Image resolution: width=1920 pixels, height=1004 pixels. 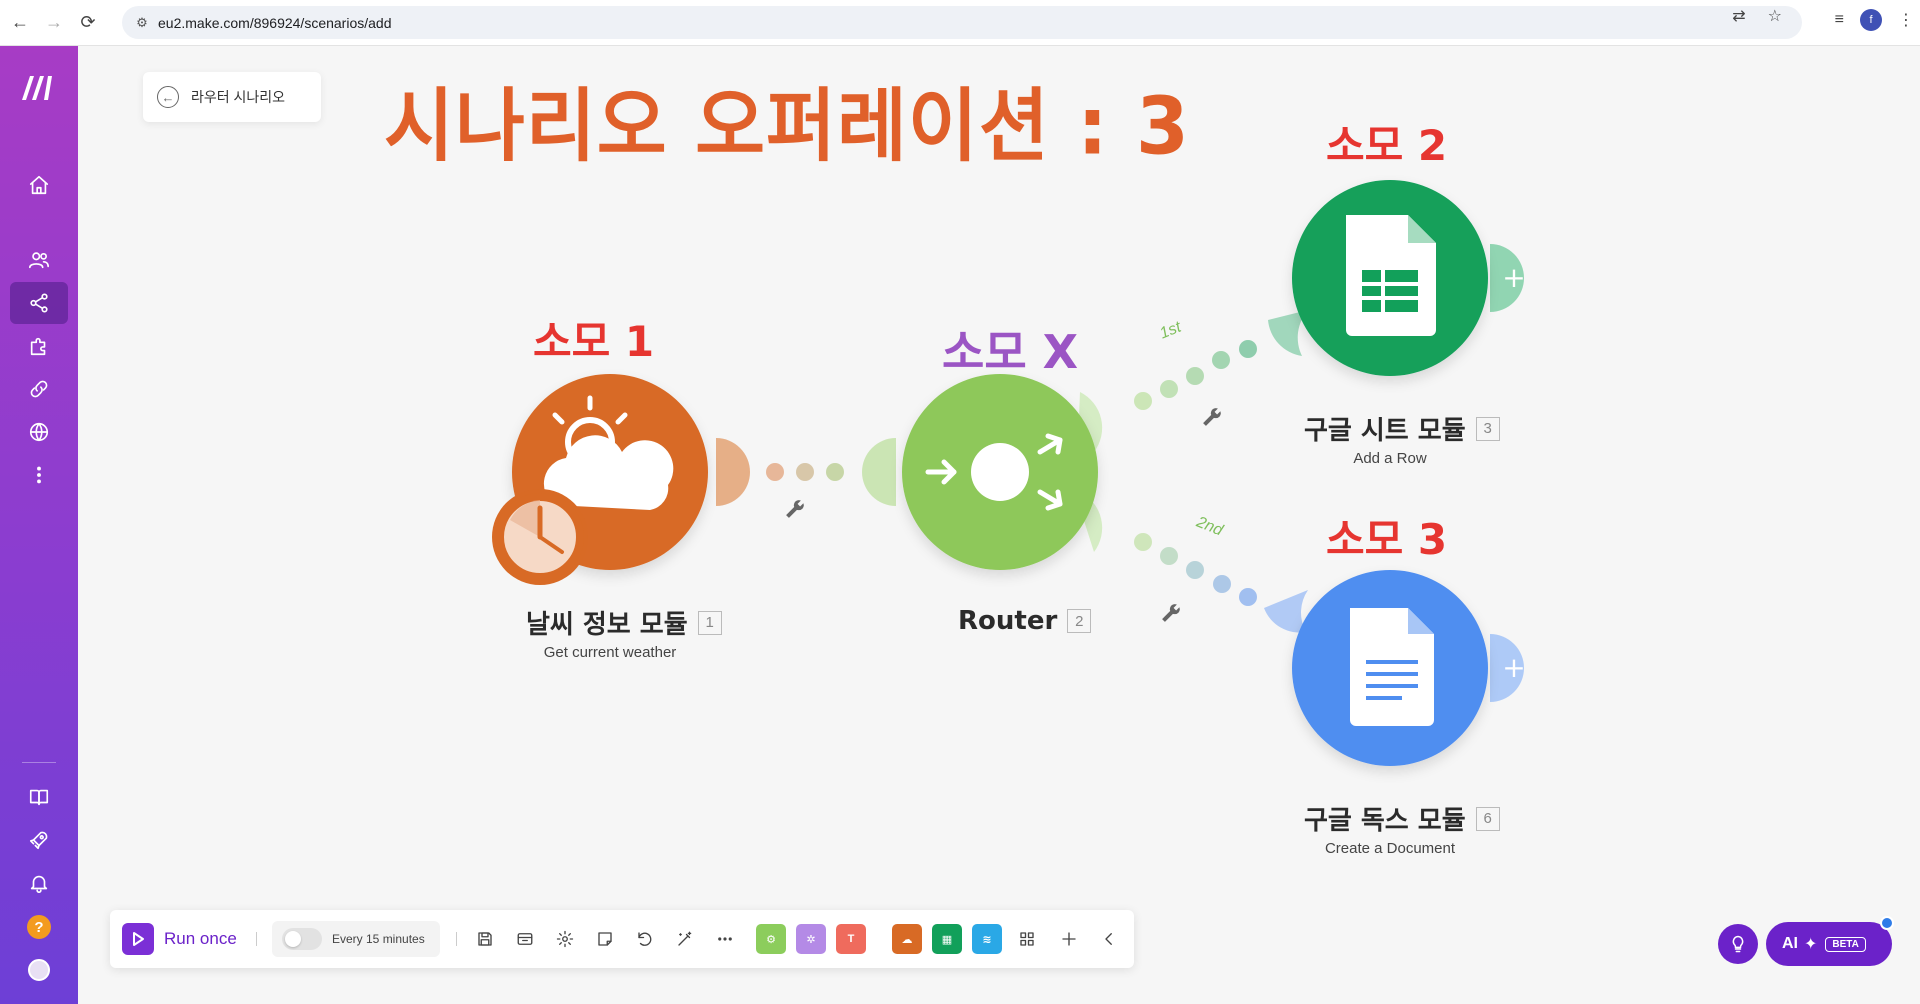 What do you see at coordinates (787, 126) in the screenshot?
I see `scenario-operations-title: 시나리오 오퍼레이션 : 3` at bounding box center [787, 126].